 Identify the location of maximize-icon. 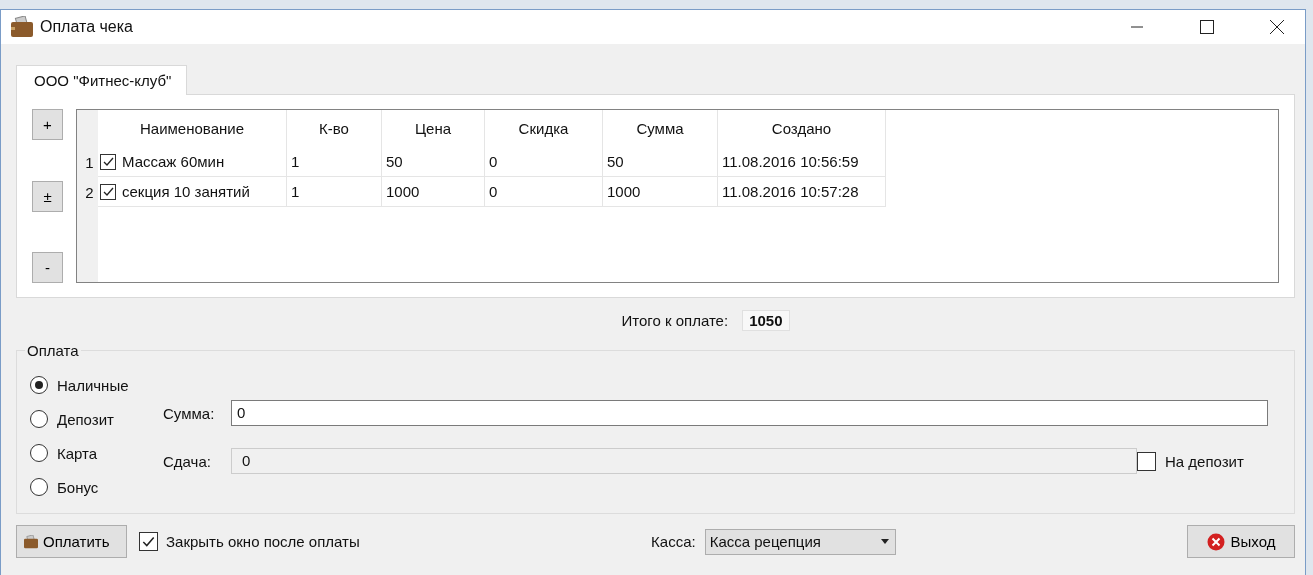
(1207, 27).